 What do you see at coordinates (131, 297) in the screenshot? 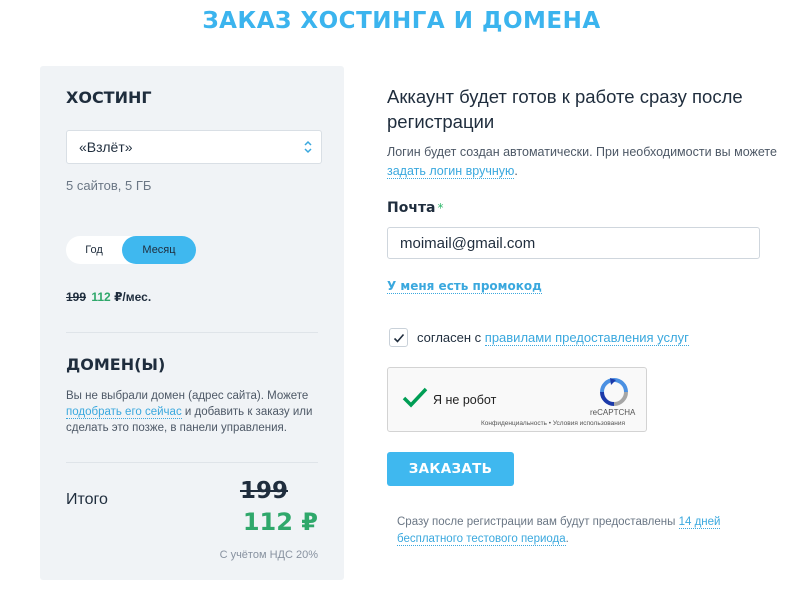
I see `price-unit: ₽/мес.` at bounding box center [131, 297].